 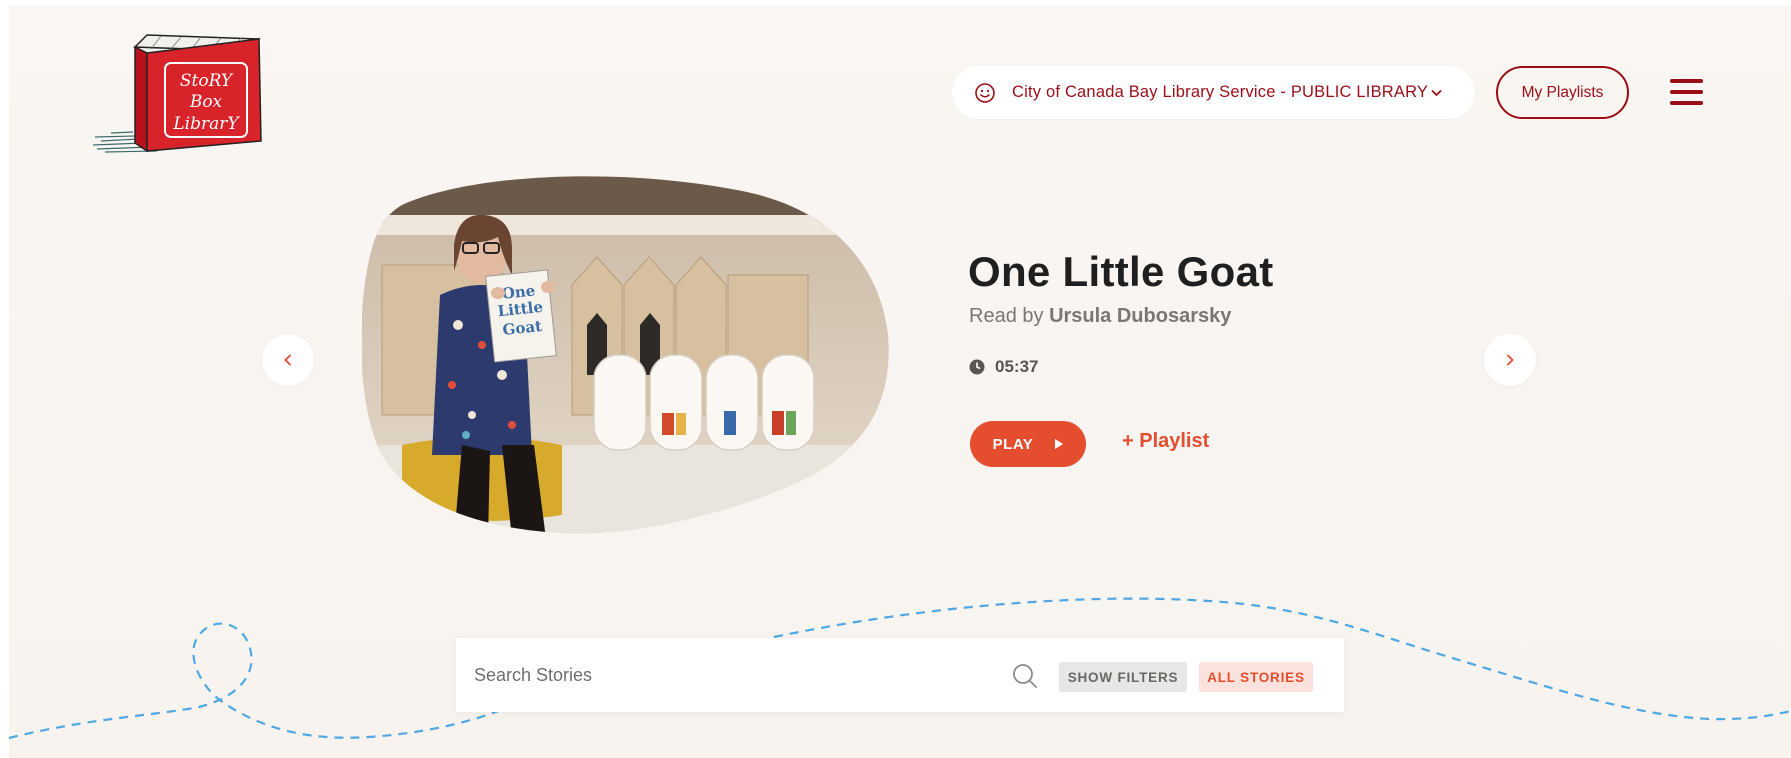 I want to click on duration-text: 05:37, so click(x=1017, y=366).